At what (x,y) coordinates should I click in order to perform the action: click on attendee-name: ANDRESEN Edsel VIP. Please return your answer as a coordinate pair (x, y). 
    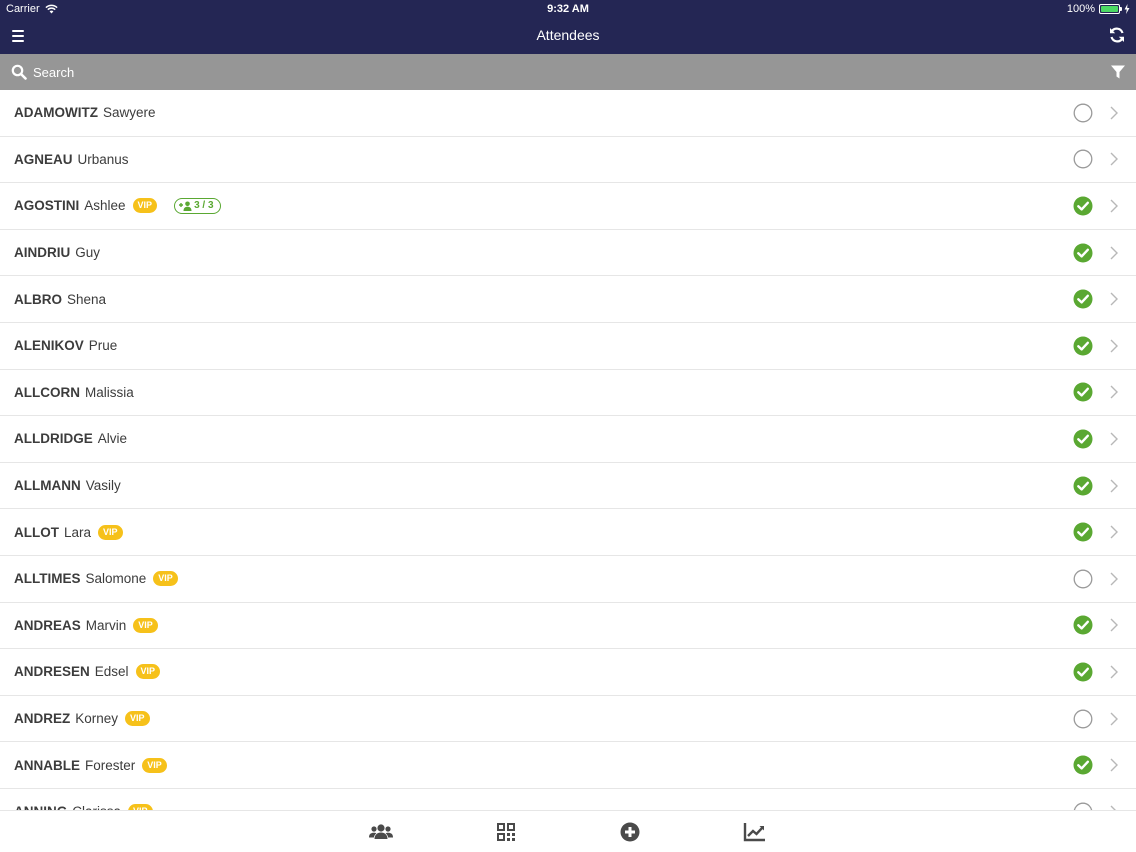
    Looking at the image, I should click on (87, 672).